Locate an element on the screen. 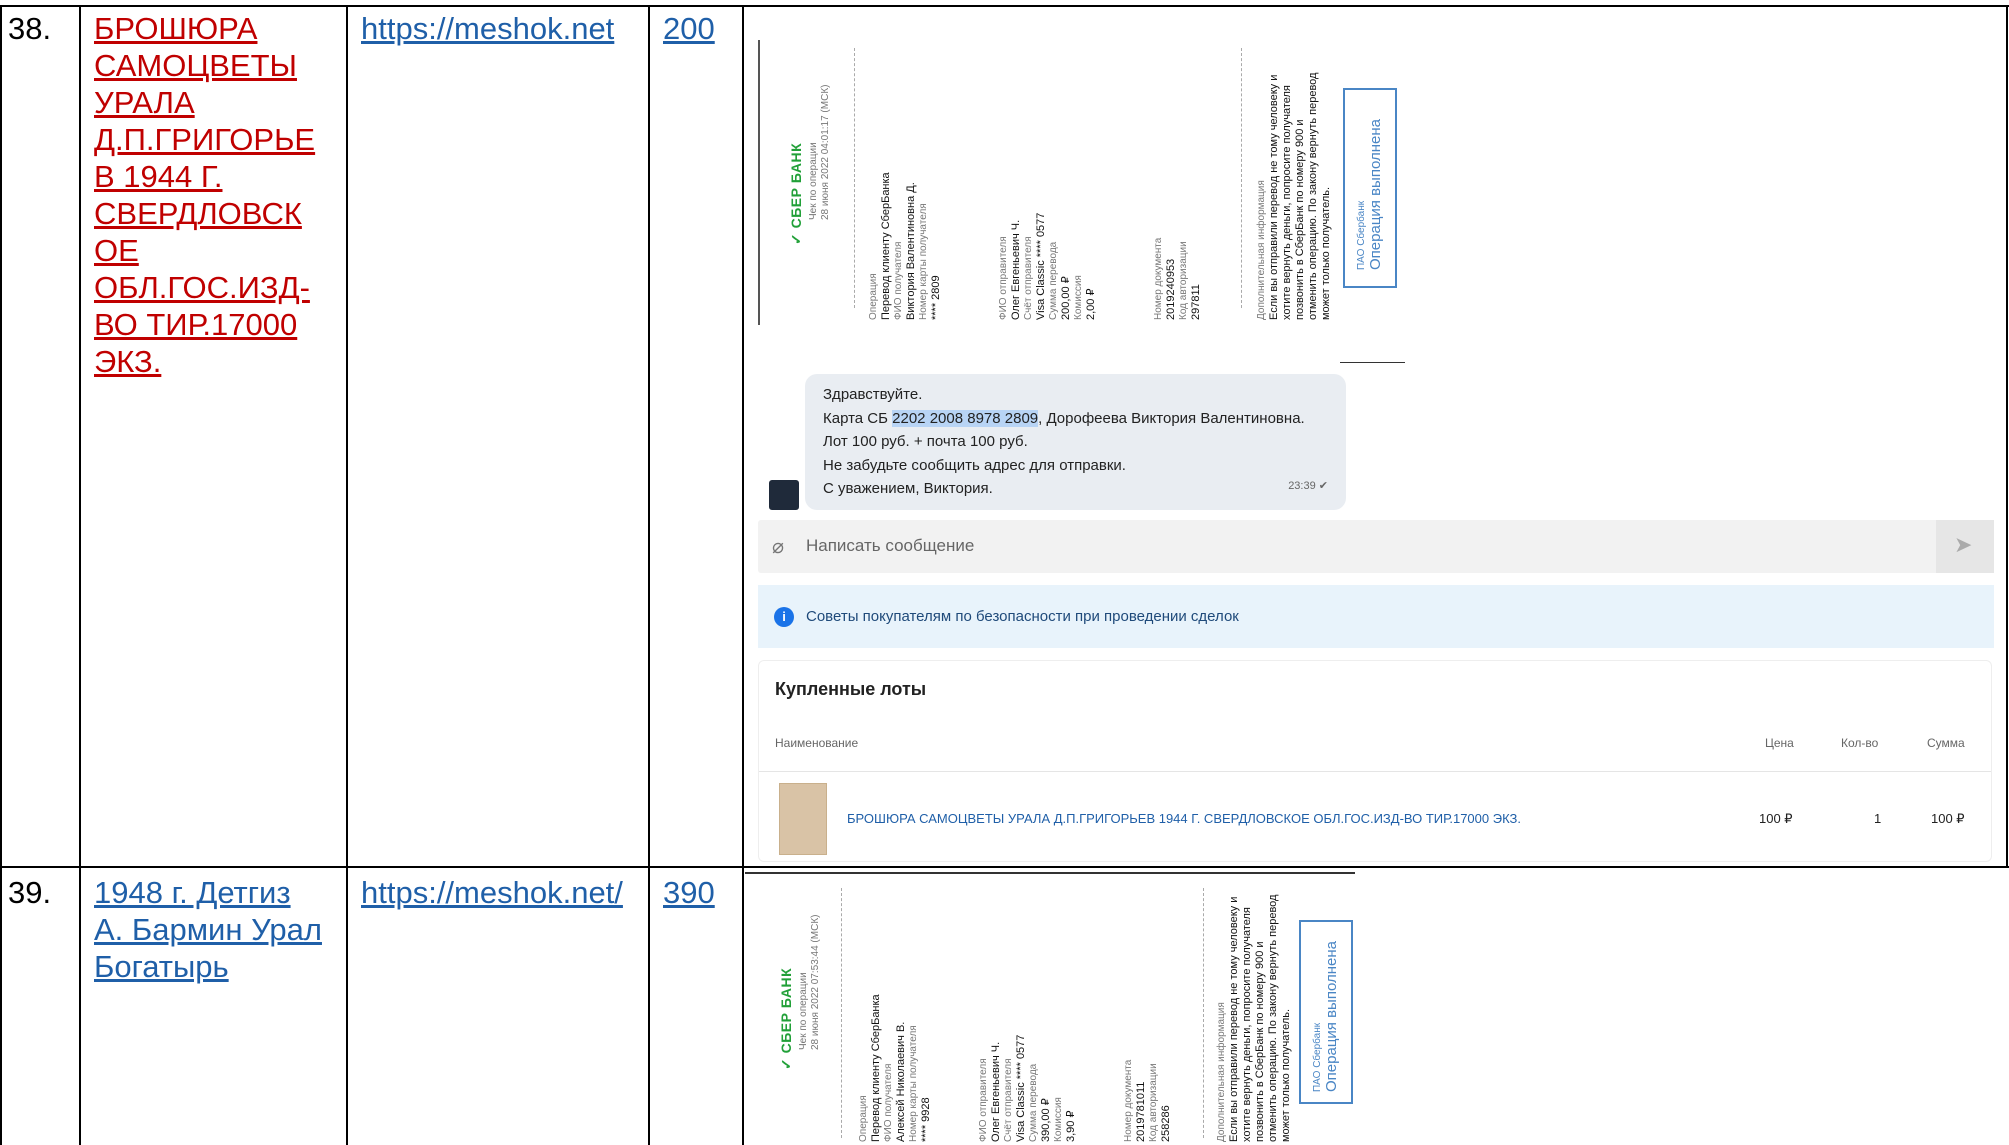 This screenshot has width=2009, height=1145. column-header: Кол-во is located at coordinates (1860, 743).